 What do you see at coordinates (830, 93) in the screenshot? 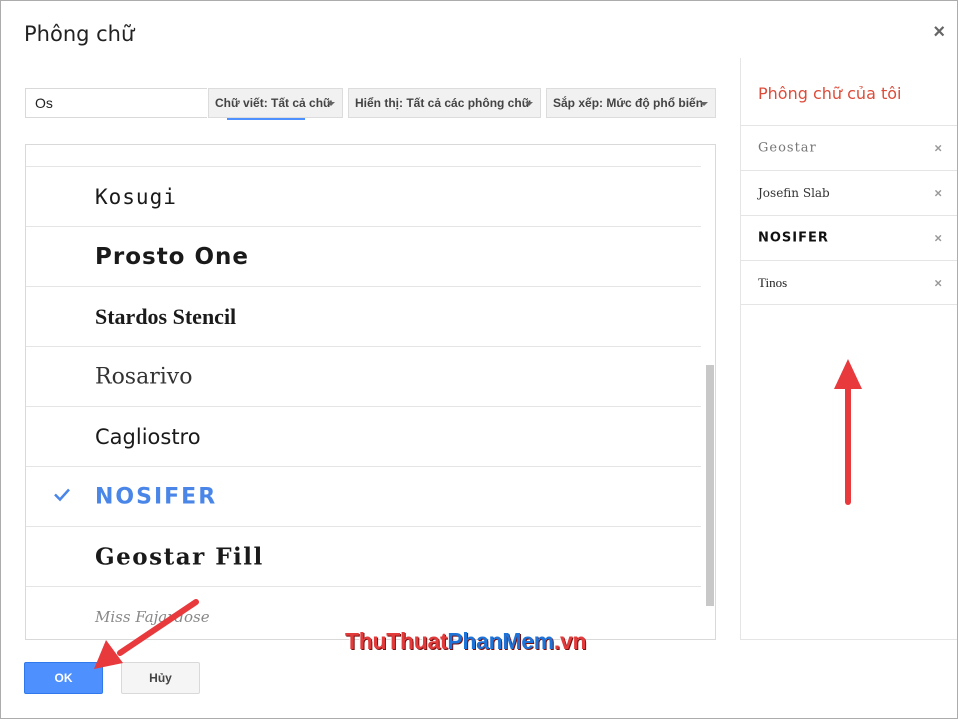
I see `my-fonts-heading: Phông chữ của tôi` at bounding box center [830, 93].